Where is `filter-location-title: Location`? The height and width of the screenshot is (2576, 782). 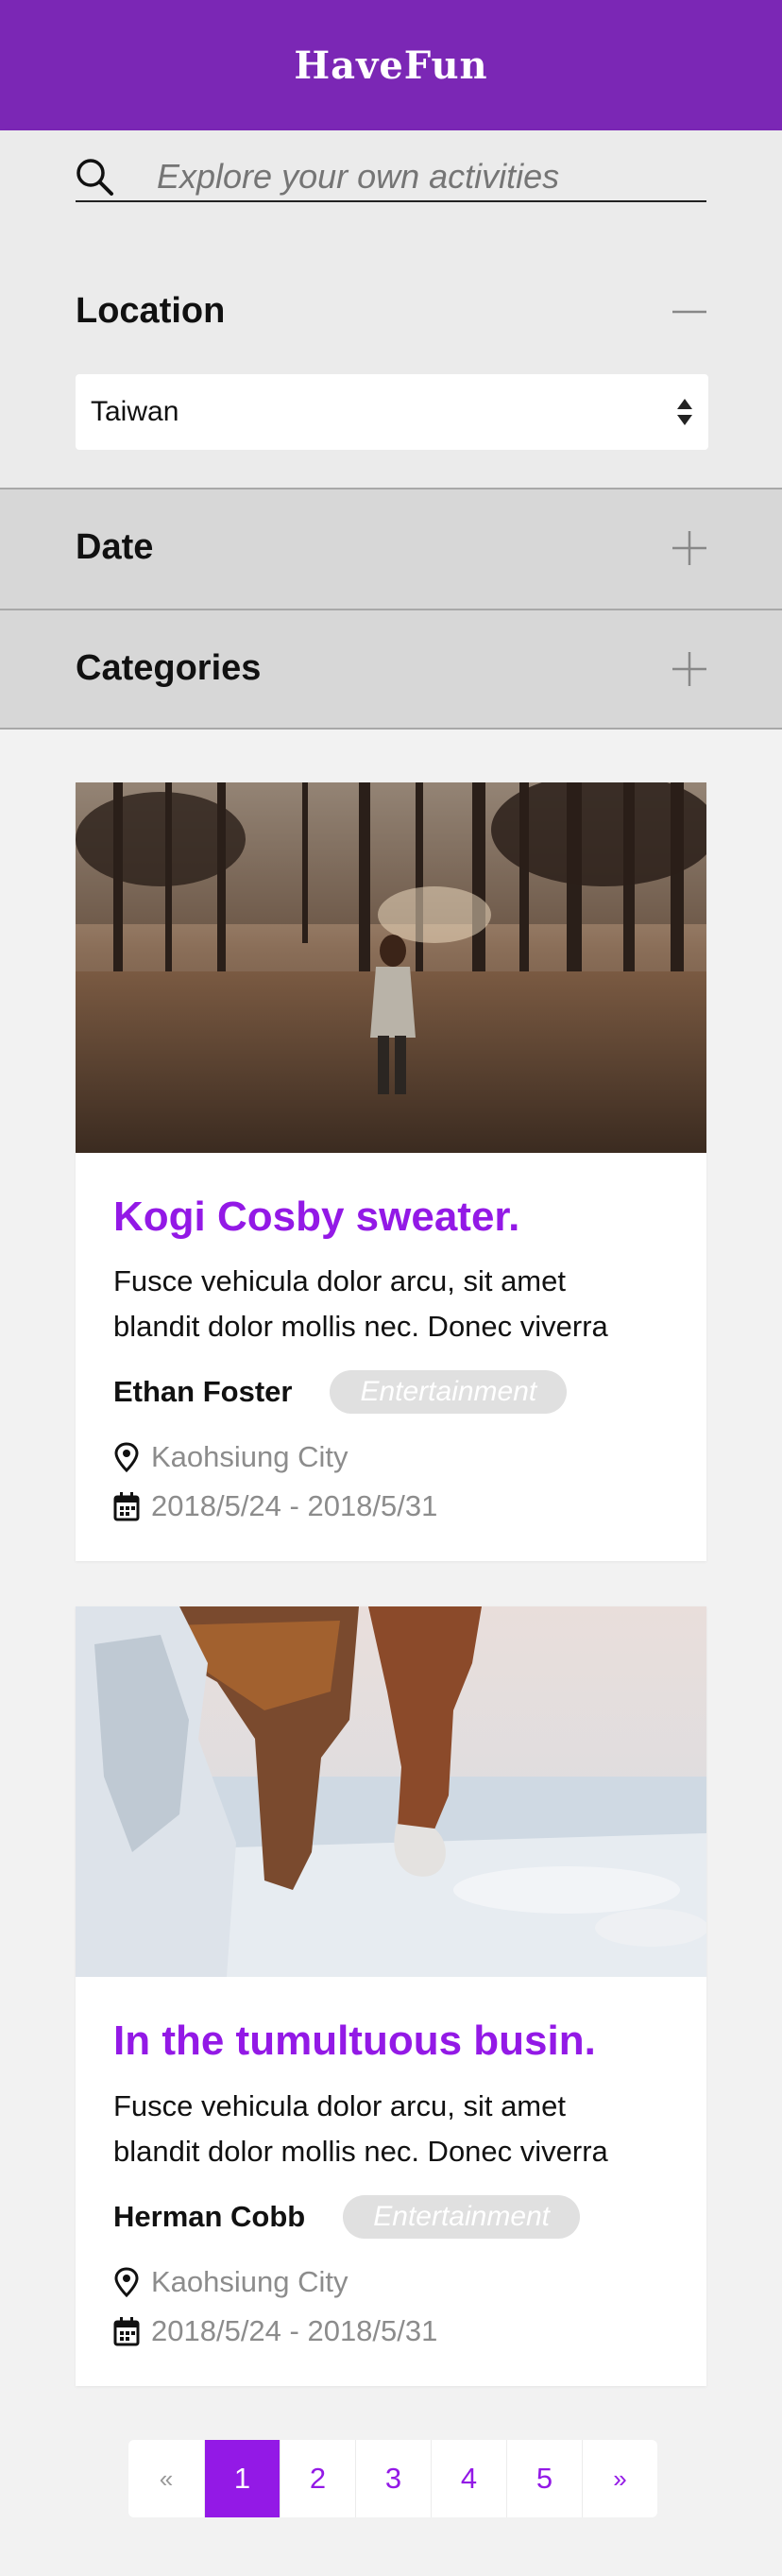 filter-location-title: Location is located at coordinates (151, 311).